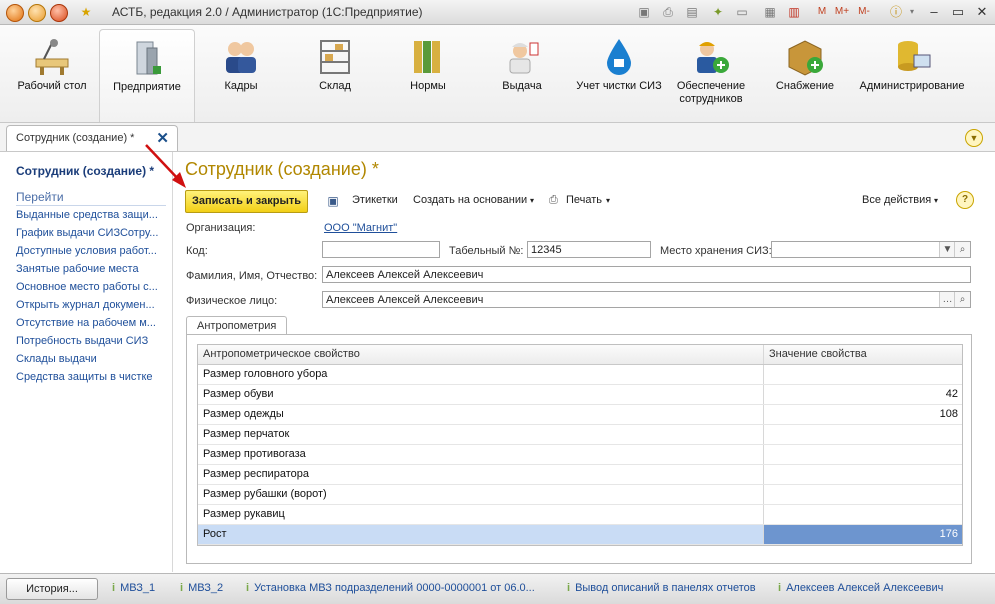 This screenshot has height=604, width=995. I want to click on section-desktop: Рабочий стол, so click(52, 75).